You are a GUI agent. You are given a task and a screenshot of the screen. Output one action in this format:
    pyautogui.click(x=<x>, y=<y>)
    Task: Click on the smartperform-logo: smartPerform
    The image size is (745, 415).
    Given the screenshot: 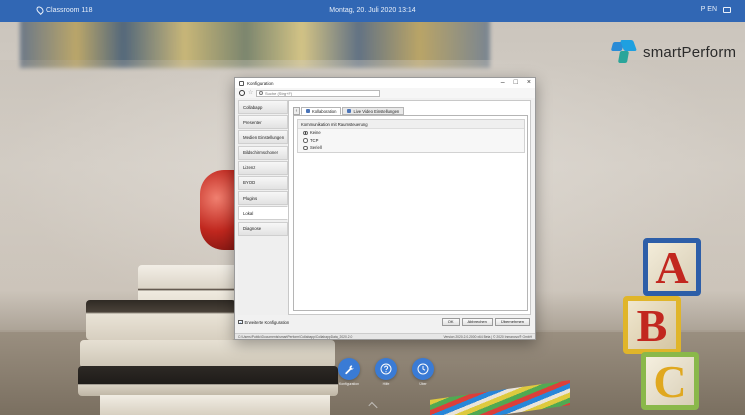 What is the action you would take?
    pyautogui.click(x=673, y=52)
    